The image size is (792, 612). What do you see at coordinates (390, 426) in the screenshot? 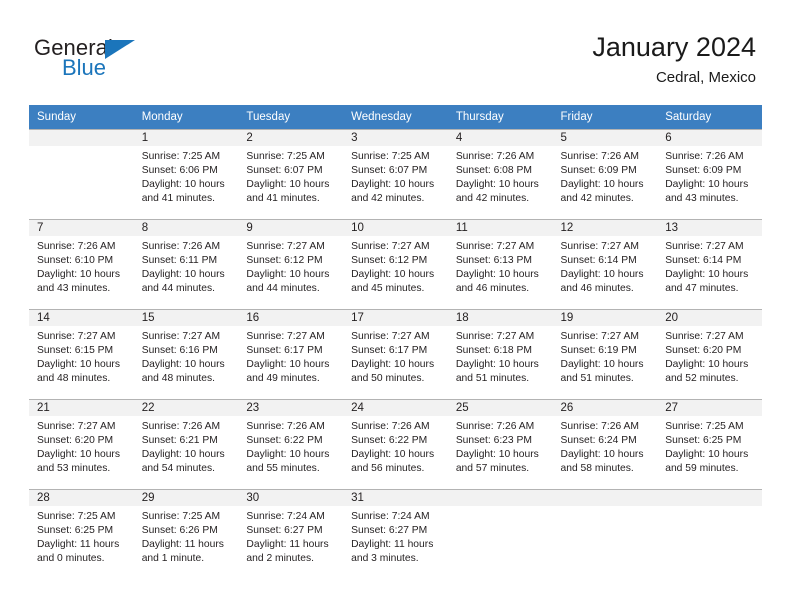
I see `sunrise-text: Sunrise: 7:26 AM` at bounding box center [390, 426].